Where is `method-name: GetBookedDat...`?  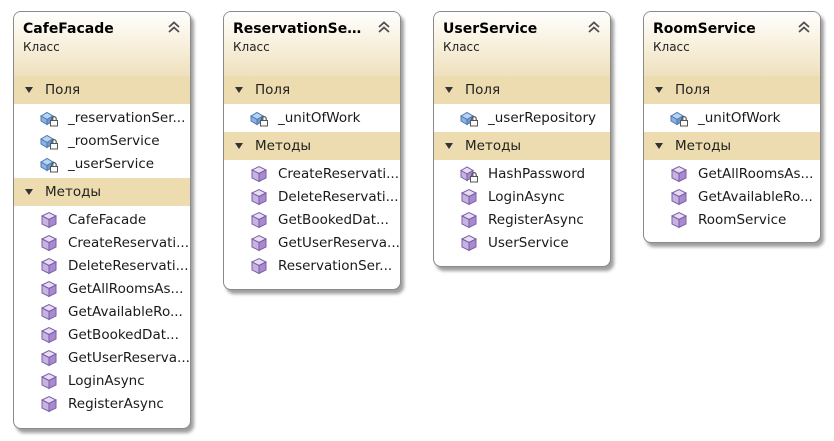 method-name: GetBookedDat... is located at coordinates (333, 219).